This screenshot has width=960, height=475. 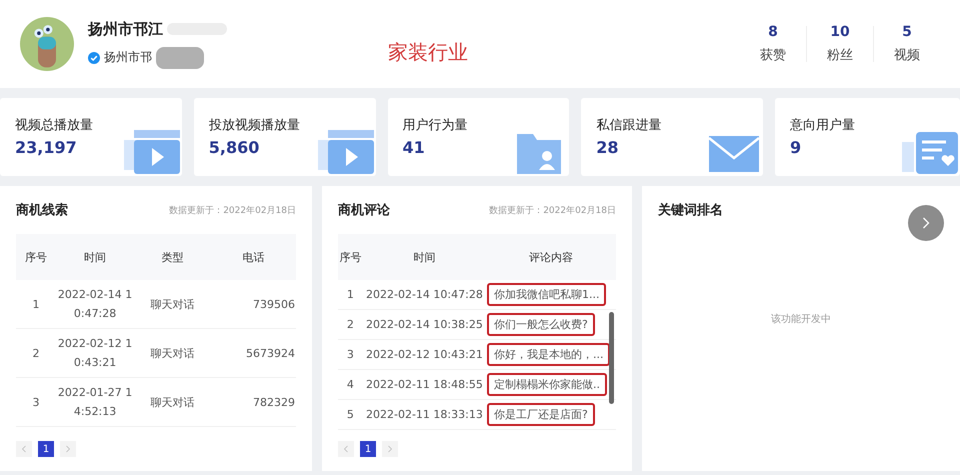 What do you see at coordinates (424, 385) in the screenshot?
I see `table-cell: 2022-02-11 18:48:55` at bounding box center [424, 385].